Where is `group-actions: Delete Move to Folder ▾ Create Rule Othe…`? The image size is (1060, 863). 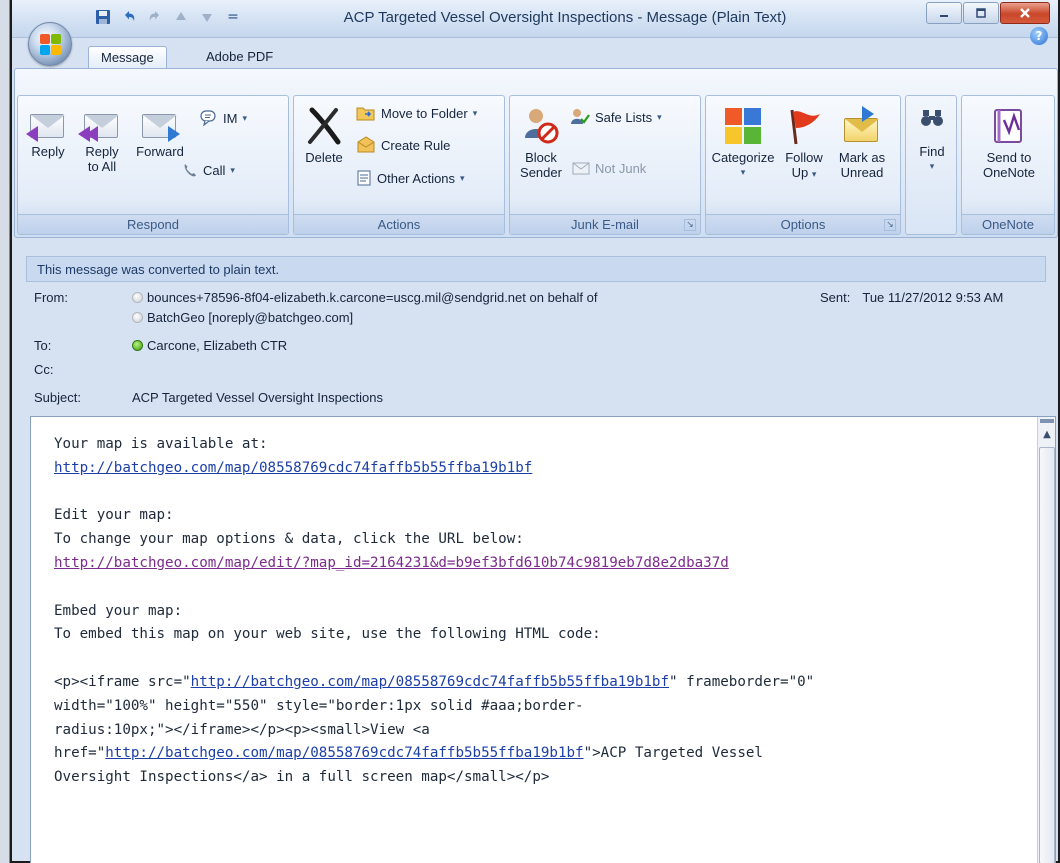 group-actions: Delete Move to Folder ▾ Create Rule Othe… is located at coordinates (399, 165).